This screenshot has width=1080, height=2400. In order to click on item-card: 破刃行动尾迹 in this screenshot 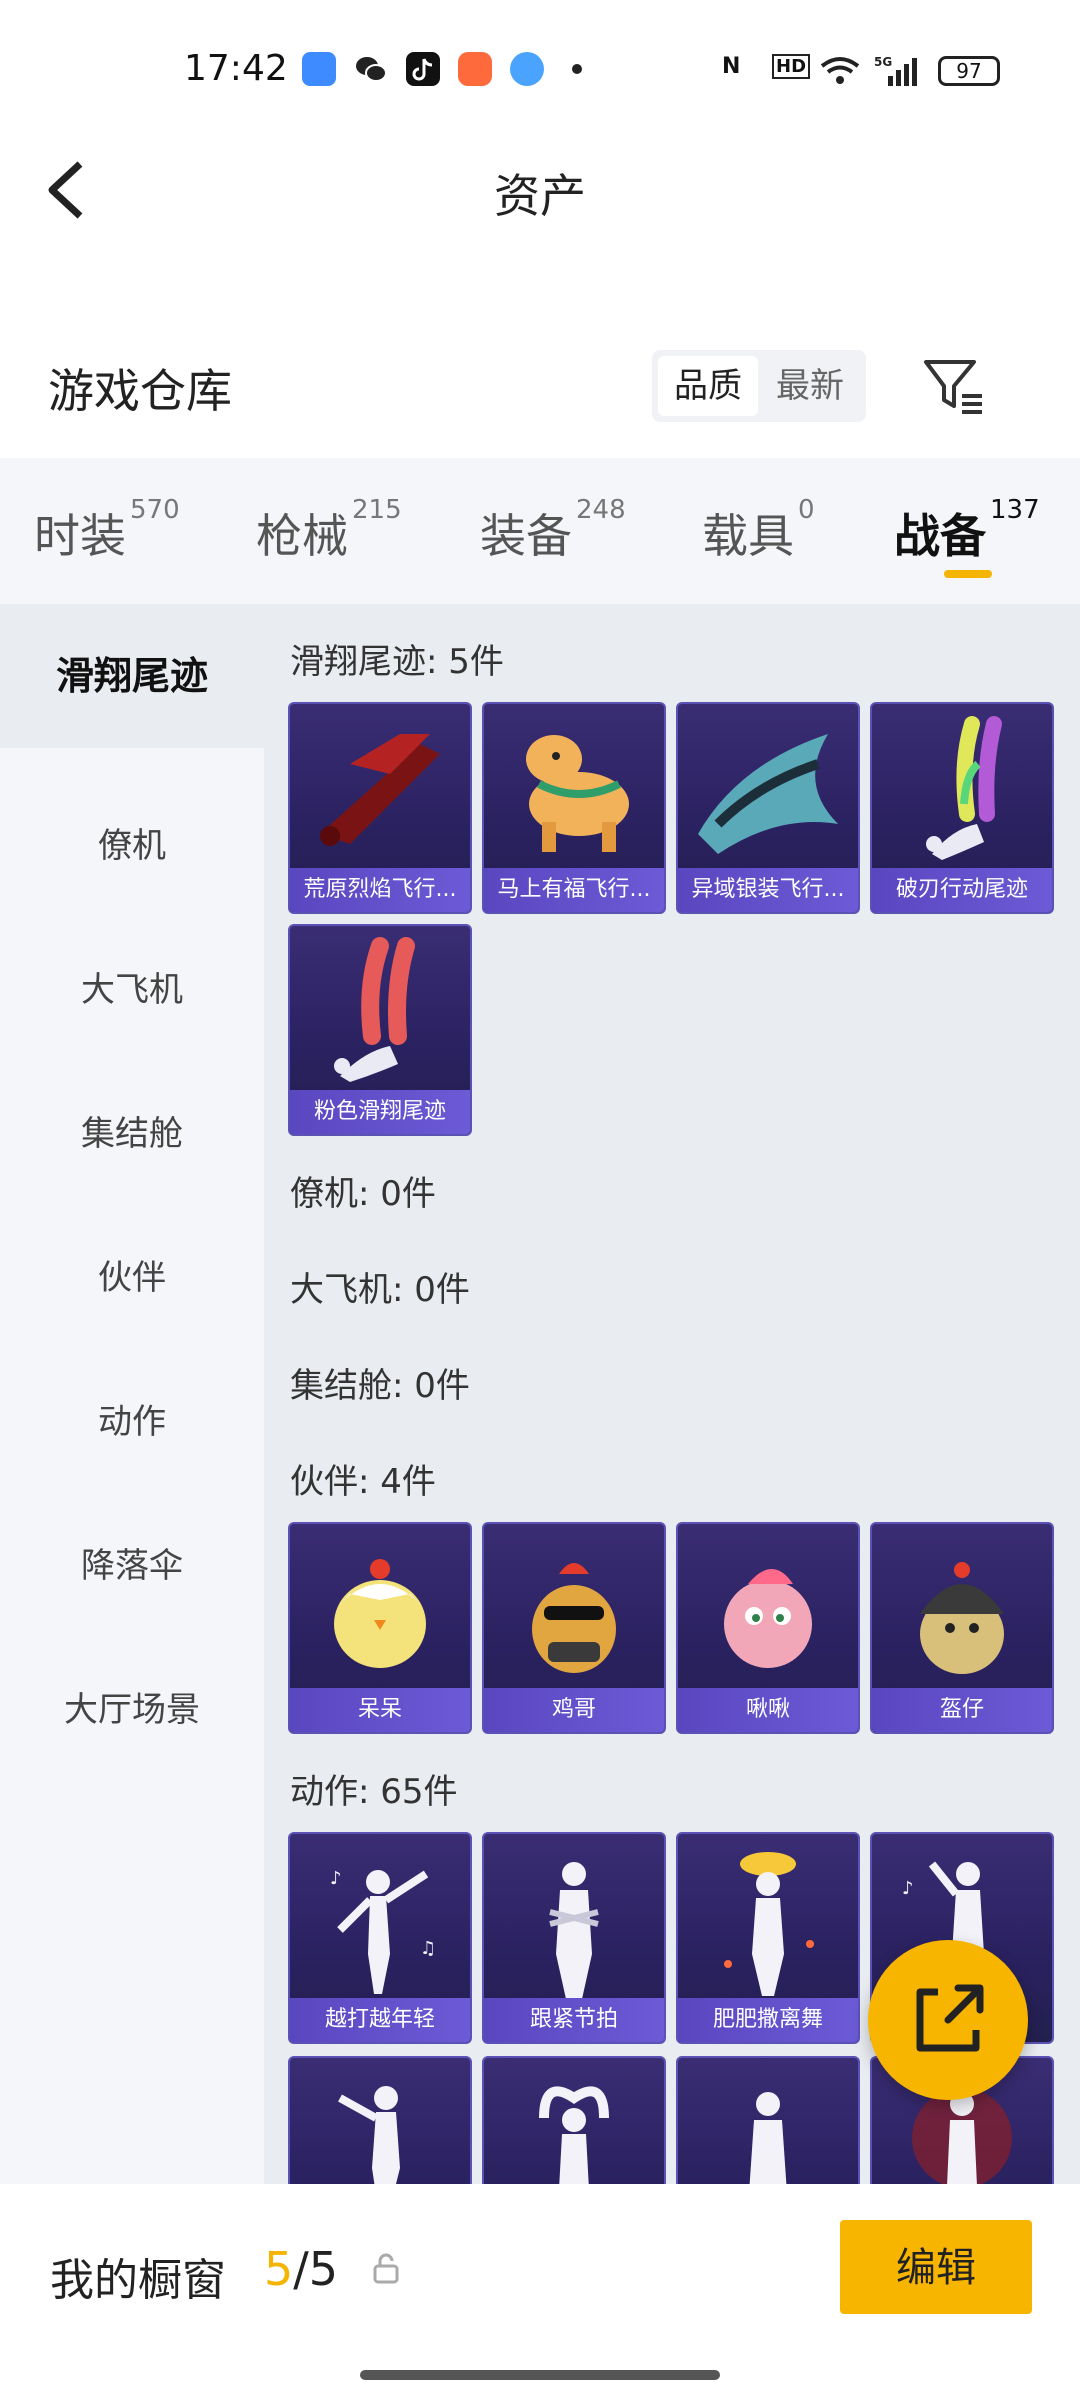, I will do `click(962, 808)`.